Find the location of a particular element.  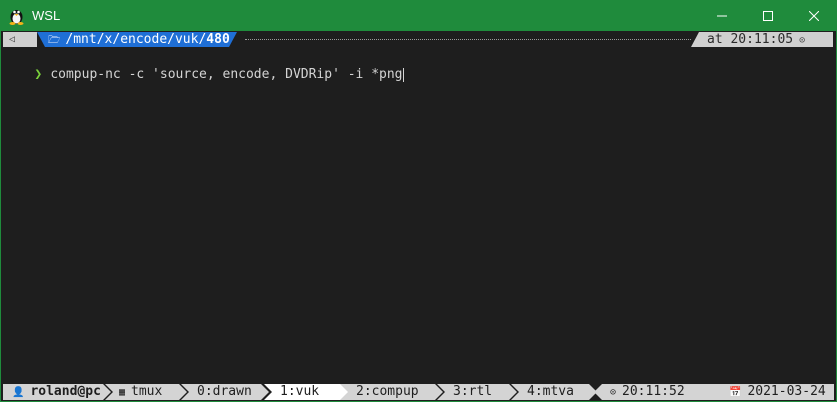

tmux-window-tab: 0:drawn is located at coordinates (225, 392).